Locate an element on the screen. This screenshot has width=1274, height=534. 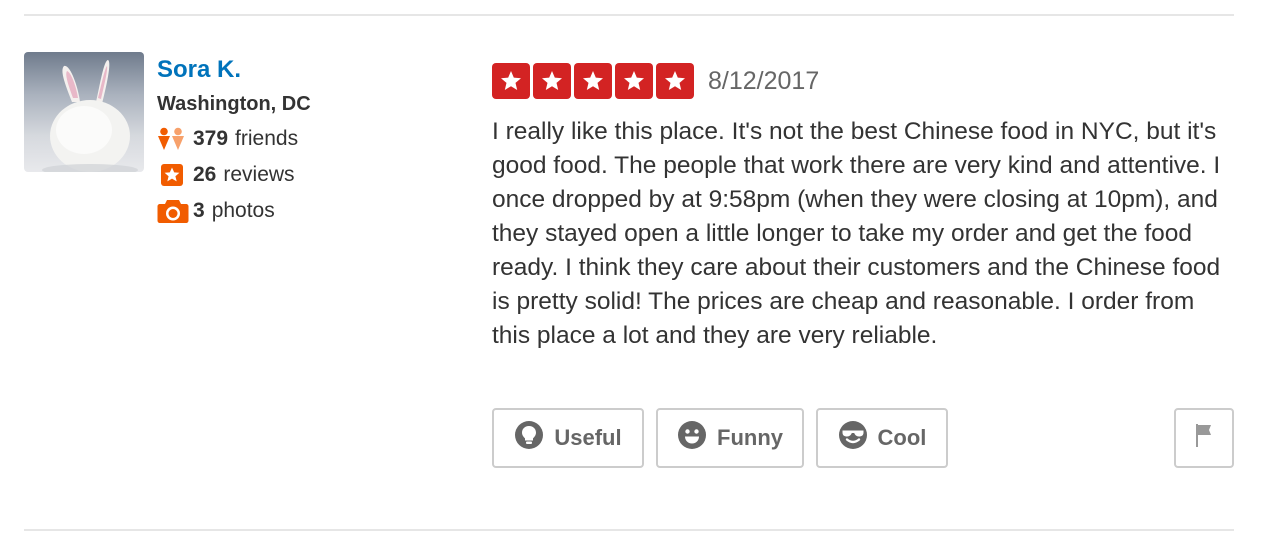
smiley-icon is located at coordinates (692, 438).